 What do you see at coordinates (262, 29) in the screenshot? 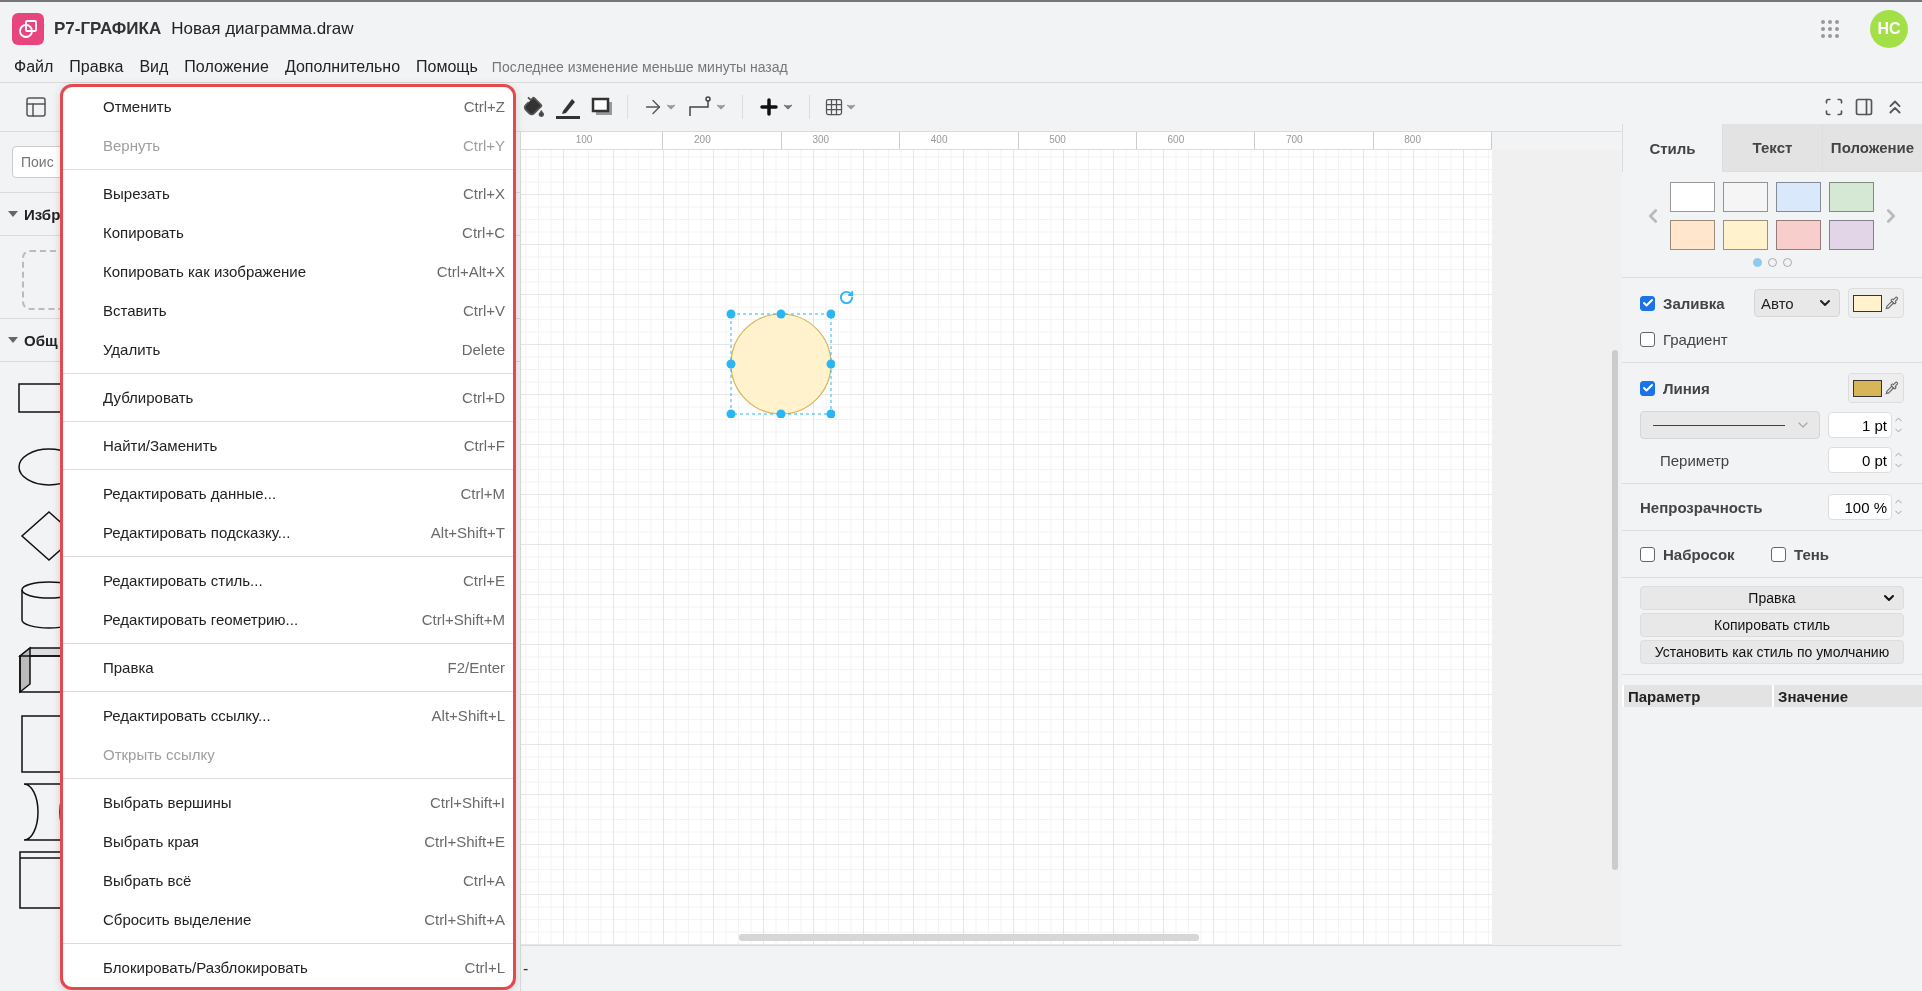
I see `document-title: Новая диаграмма.draw` at bounding box center [262, 29].